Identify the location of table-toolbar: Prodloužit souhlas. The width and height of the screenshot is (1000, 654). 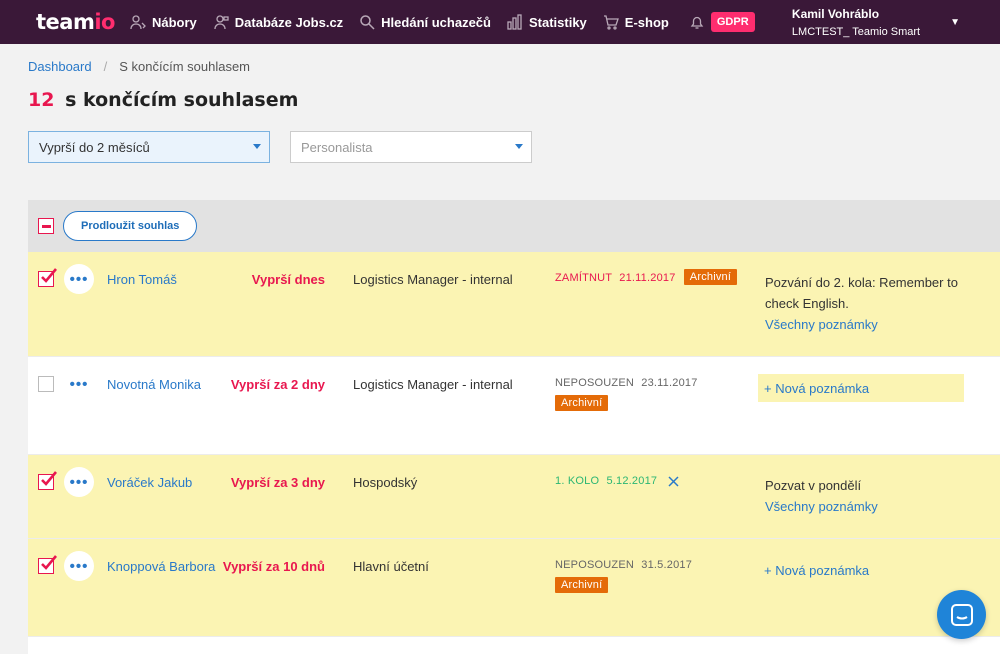
(514, 226).